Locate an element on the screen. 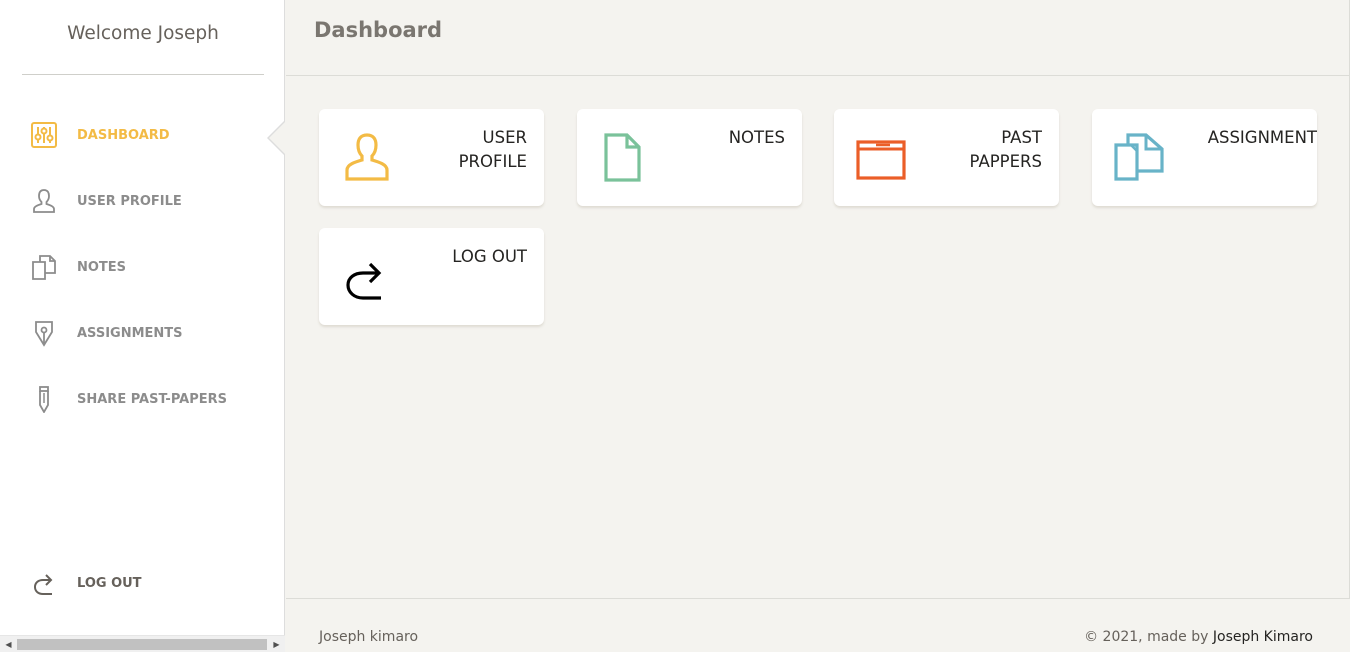  horizontal-scrollbar: ◀ ▶ is located at coordinates (142, 643).